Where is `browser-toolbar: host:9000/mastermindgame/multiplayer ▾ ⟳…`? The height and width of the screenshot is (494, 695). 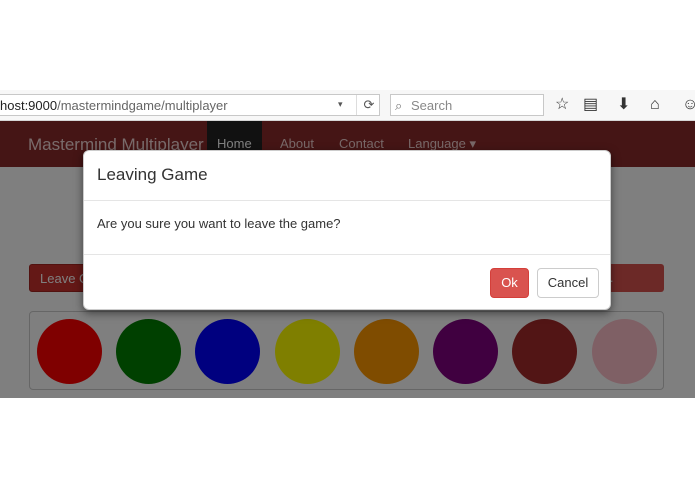
browser-toolbar: host:9000/mastermindgame/multiplayer ▾ ⟳… is located at coordinates (347, 105).